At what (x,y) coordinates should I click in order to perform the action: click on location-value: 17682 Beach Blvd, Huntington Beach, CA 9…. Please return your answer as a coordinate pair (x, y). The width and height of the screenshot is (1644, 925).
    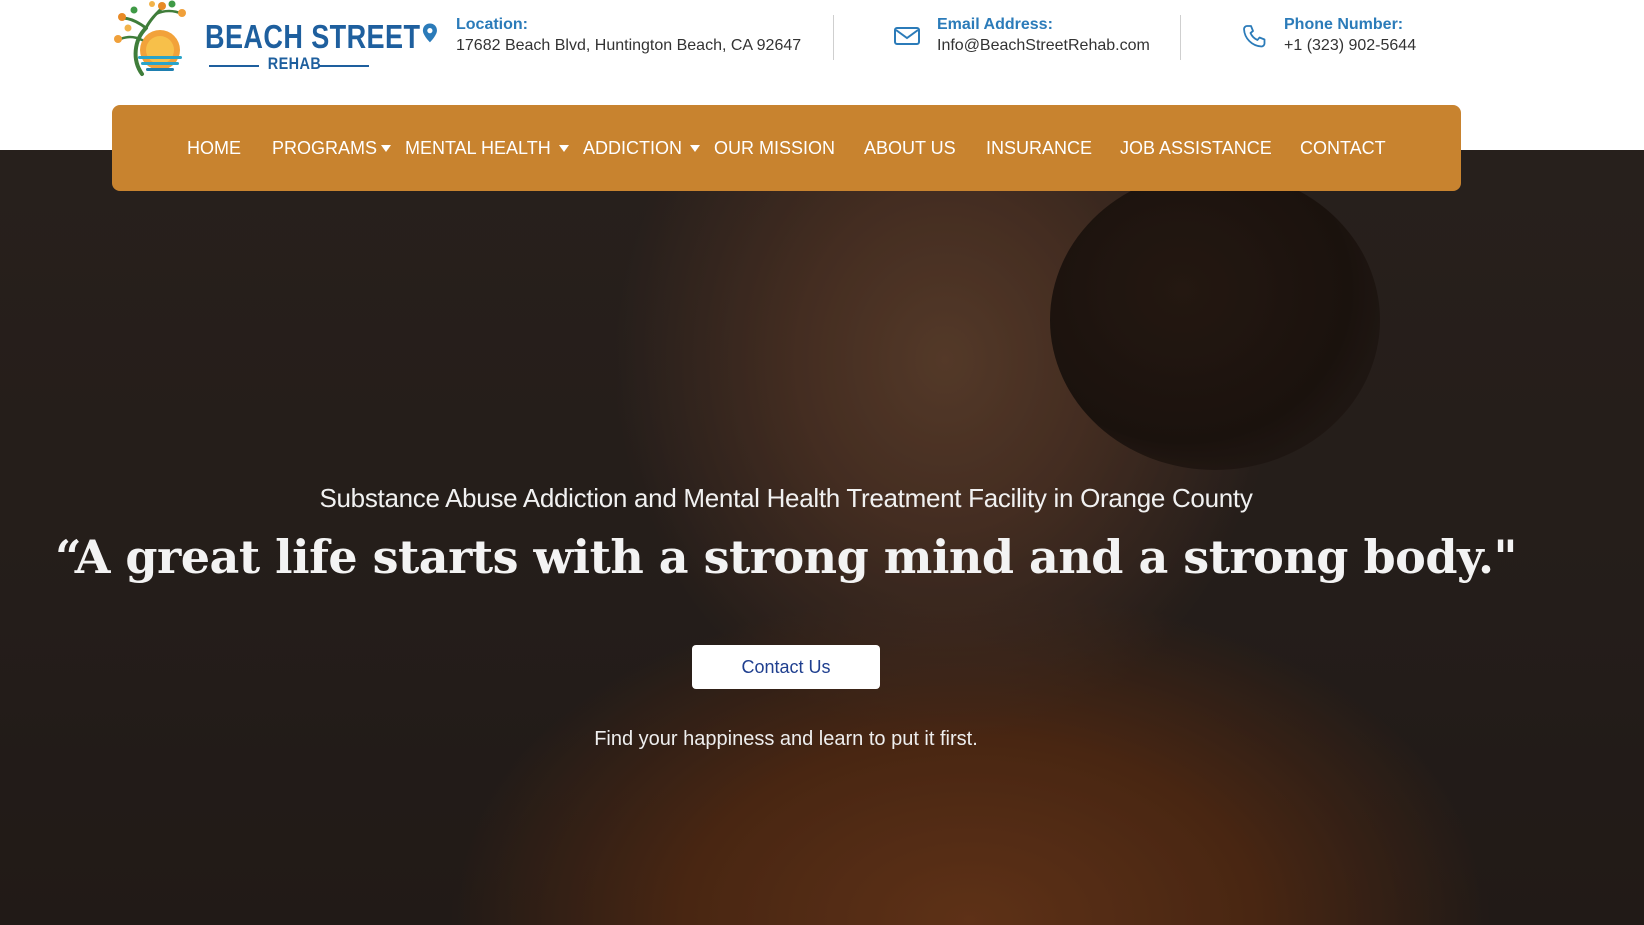
    Looking at the image, I should click on (628, 46).